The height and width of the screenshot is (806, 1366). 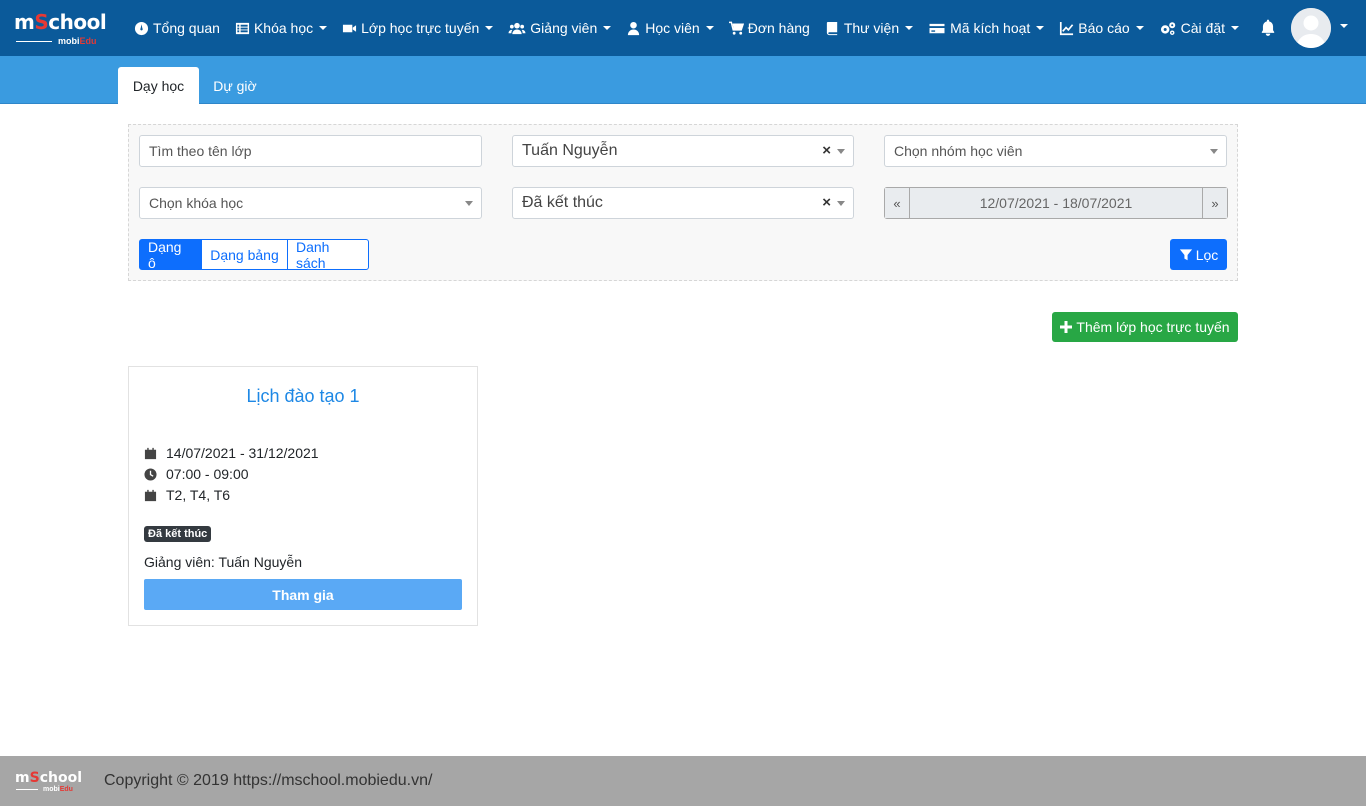 I want to click on nav-item-orders: Đơn hàng, so click(x=769, y=28).